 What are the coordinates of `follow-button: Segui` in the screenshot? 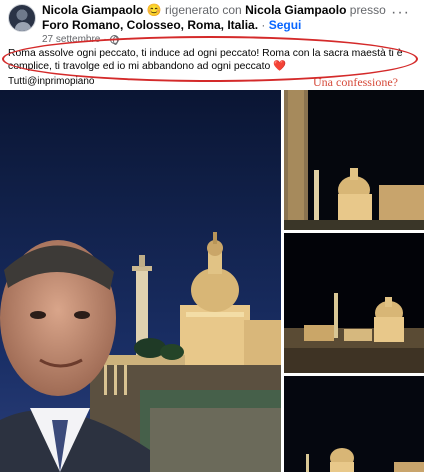 It's located at (285, 25).